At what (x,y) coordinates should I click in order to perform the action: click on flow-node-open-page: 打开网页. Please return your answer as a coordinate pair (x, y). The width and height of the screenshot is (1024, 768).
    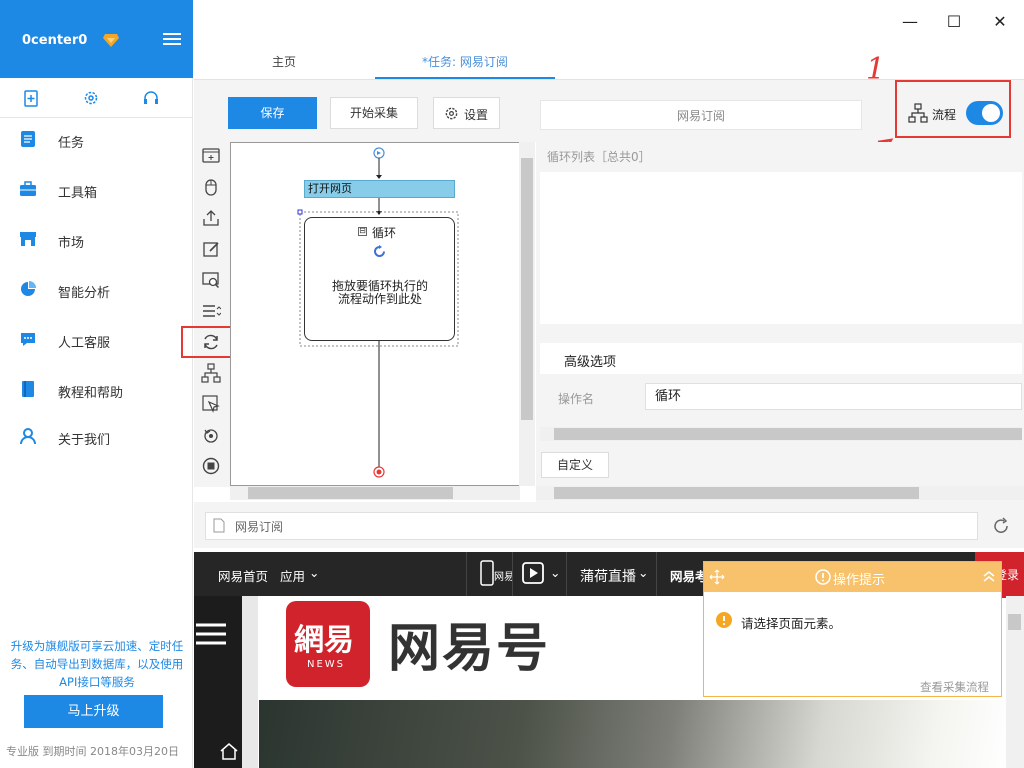
    Looking at the image, I should click on (379, 189).